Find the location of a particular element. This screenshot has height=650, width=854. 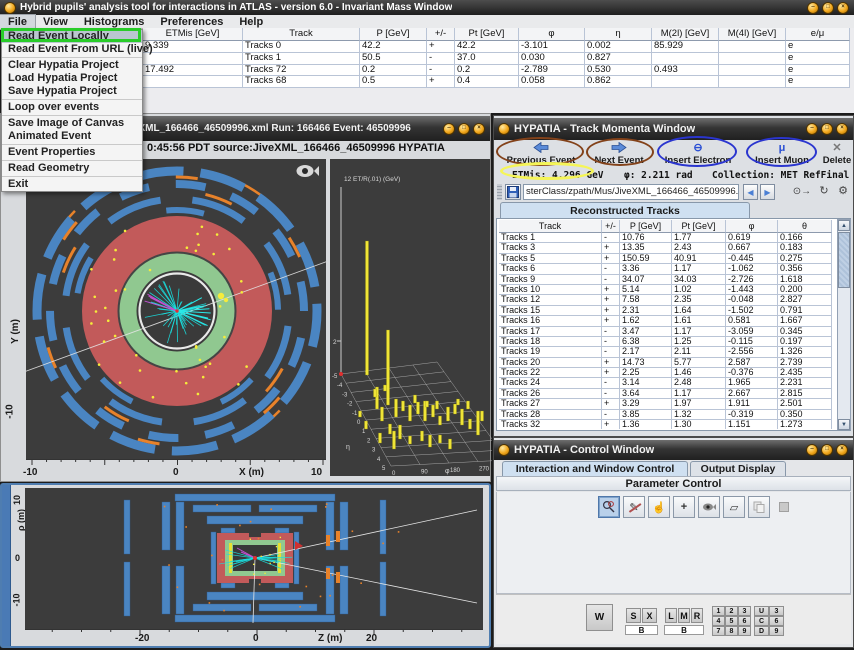

sx-b-field: B is located at coordinates (641, 630).